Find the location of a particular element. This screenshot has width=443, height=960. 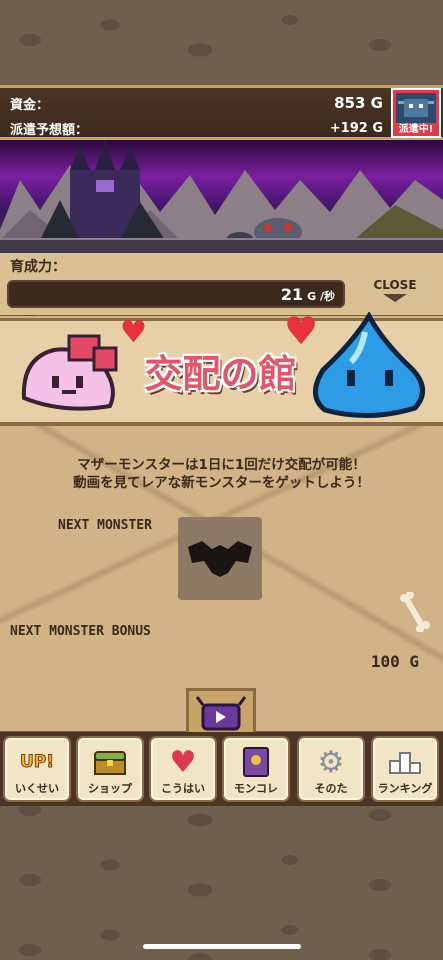

funds-row: 資金： 853 G is located at coordinates (196, 103).